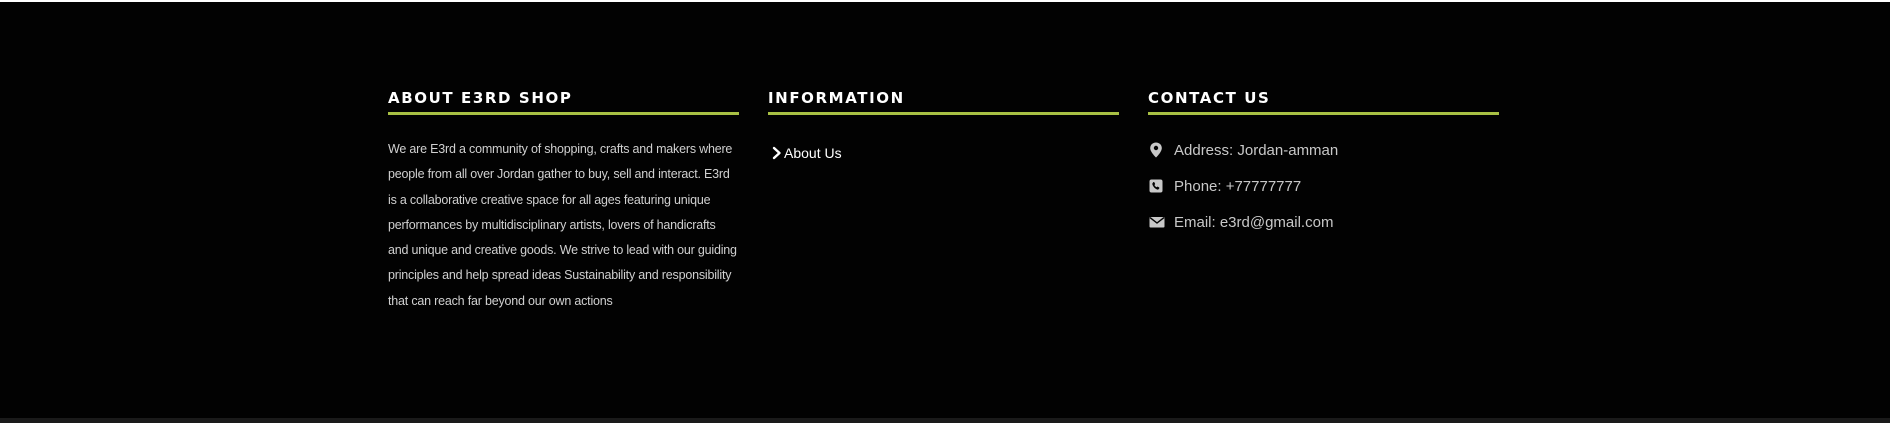 The image size is (1890, 423). I want to click on contact-email-text: Email: e3rd@gmail.com, so click(1254, 222).